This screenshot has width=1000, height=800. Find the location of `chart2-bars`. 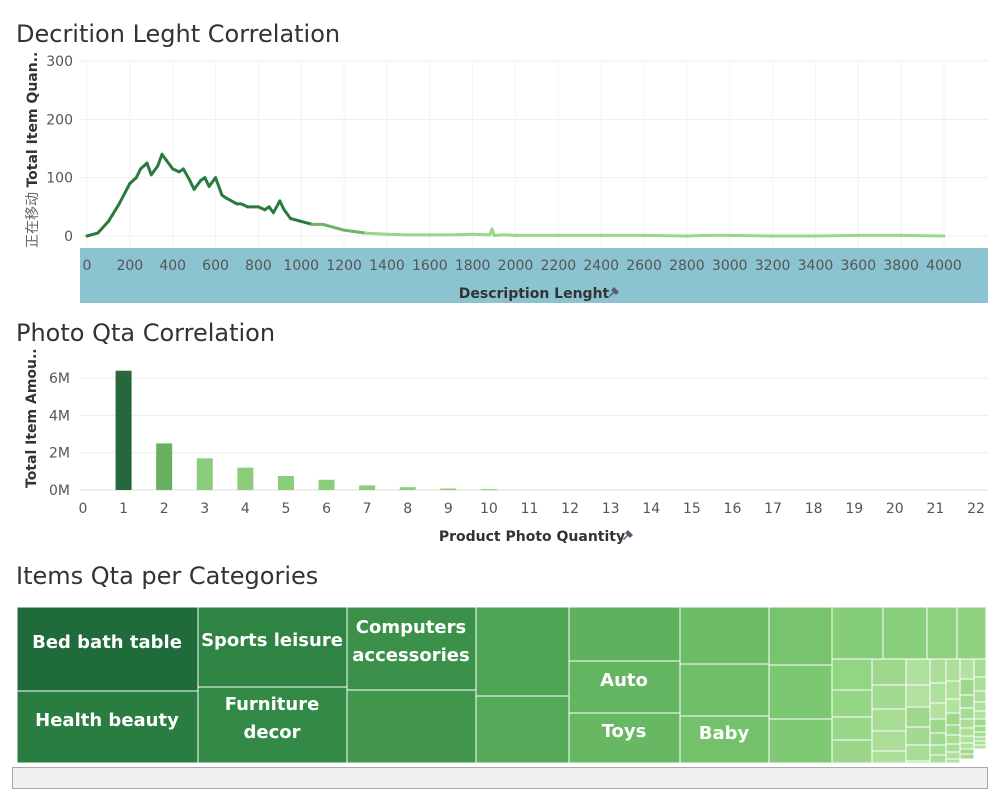

chart2-bars is located at coordinates (306, 430).